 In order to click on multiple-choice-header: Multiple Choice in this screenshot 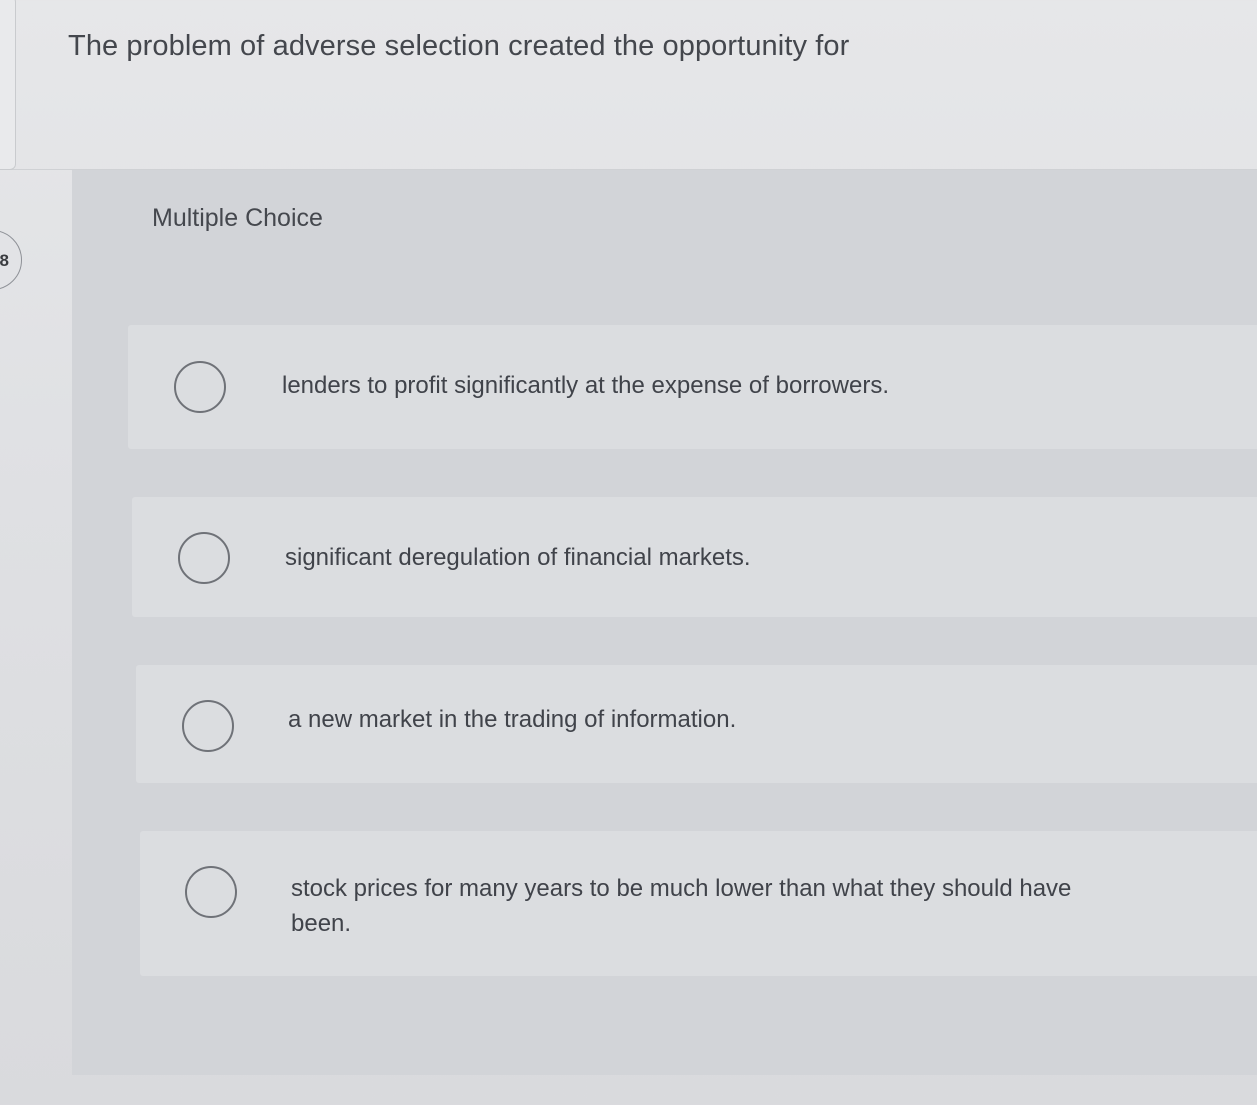, I will do `click(237, 218)`.